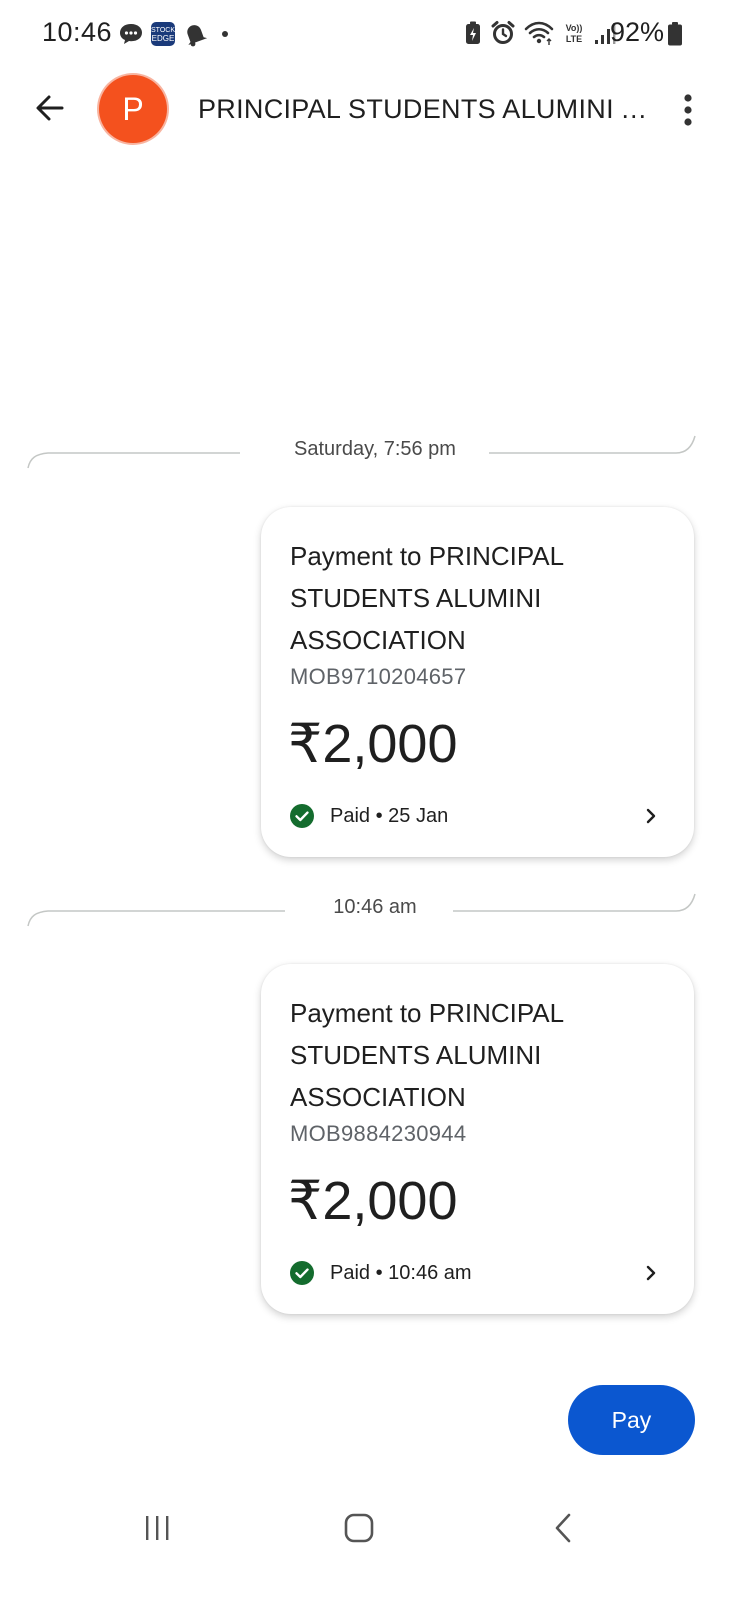 The width and height of the screenshot is (738, 1600). Describe the element at coordinates (574, 28) in the screenshot. I see `volte-label-top: Vo))` at that location.